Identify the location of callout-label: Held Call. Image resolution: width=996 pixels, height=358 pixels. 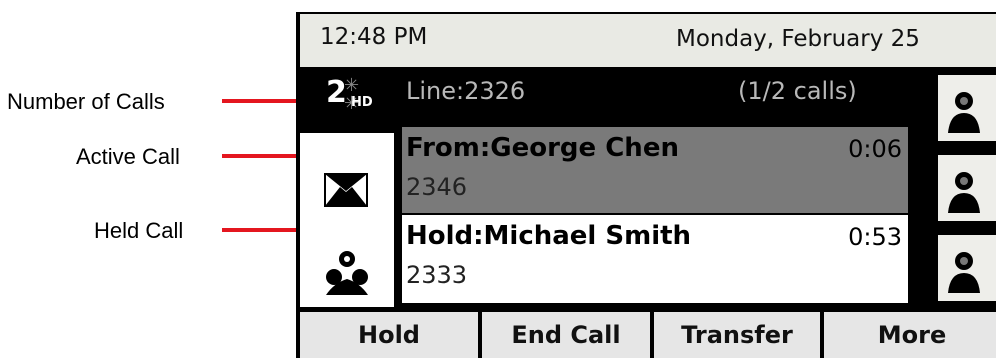
(139, 230).